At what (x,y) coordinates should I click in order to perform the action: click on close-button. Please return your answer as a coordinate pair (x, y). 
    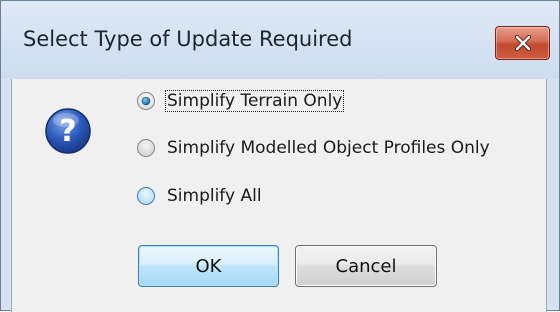
    Looking at the image, I should click on (522, 43).